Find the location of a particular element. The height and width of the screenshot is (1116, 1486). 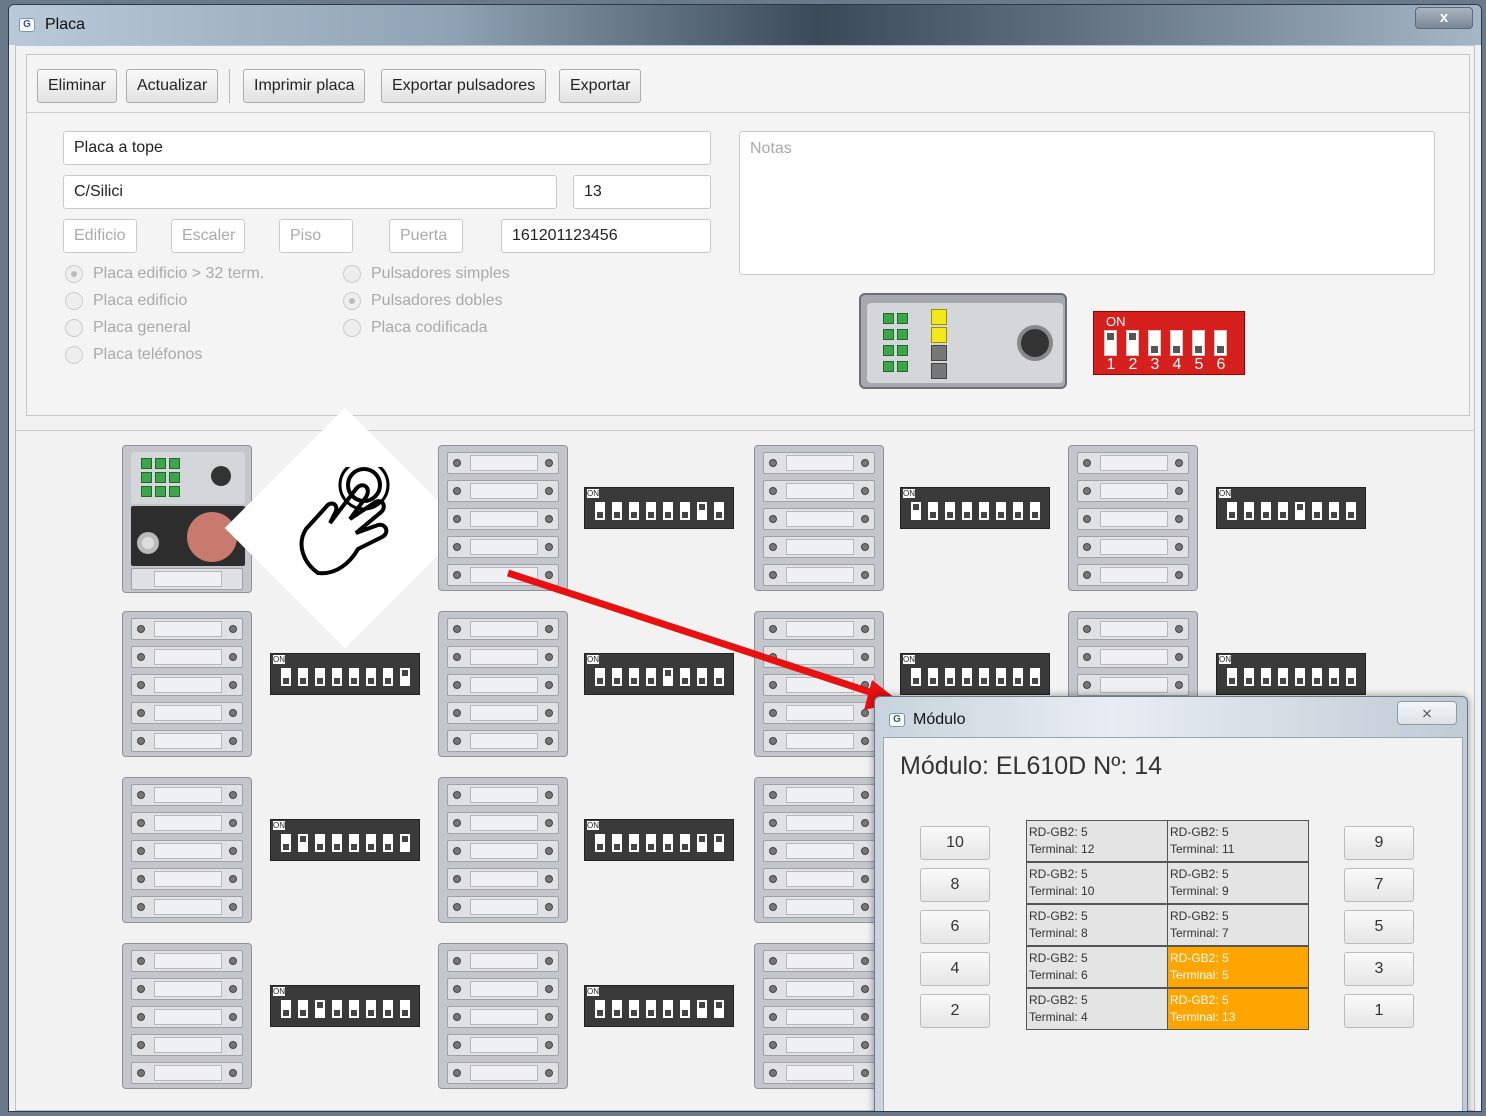

terminal-button-3: 3 is located at coordinates (1379, 969).